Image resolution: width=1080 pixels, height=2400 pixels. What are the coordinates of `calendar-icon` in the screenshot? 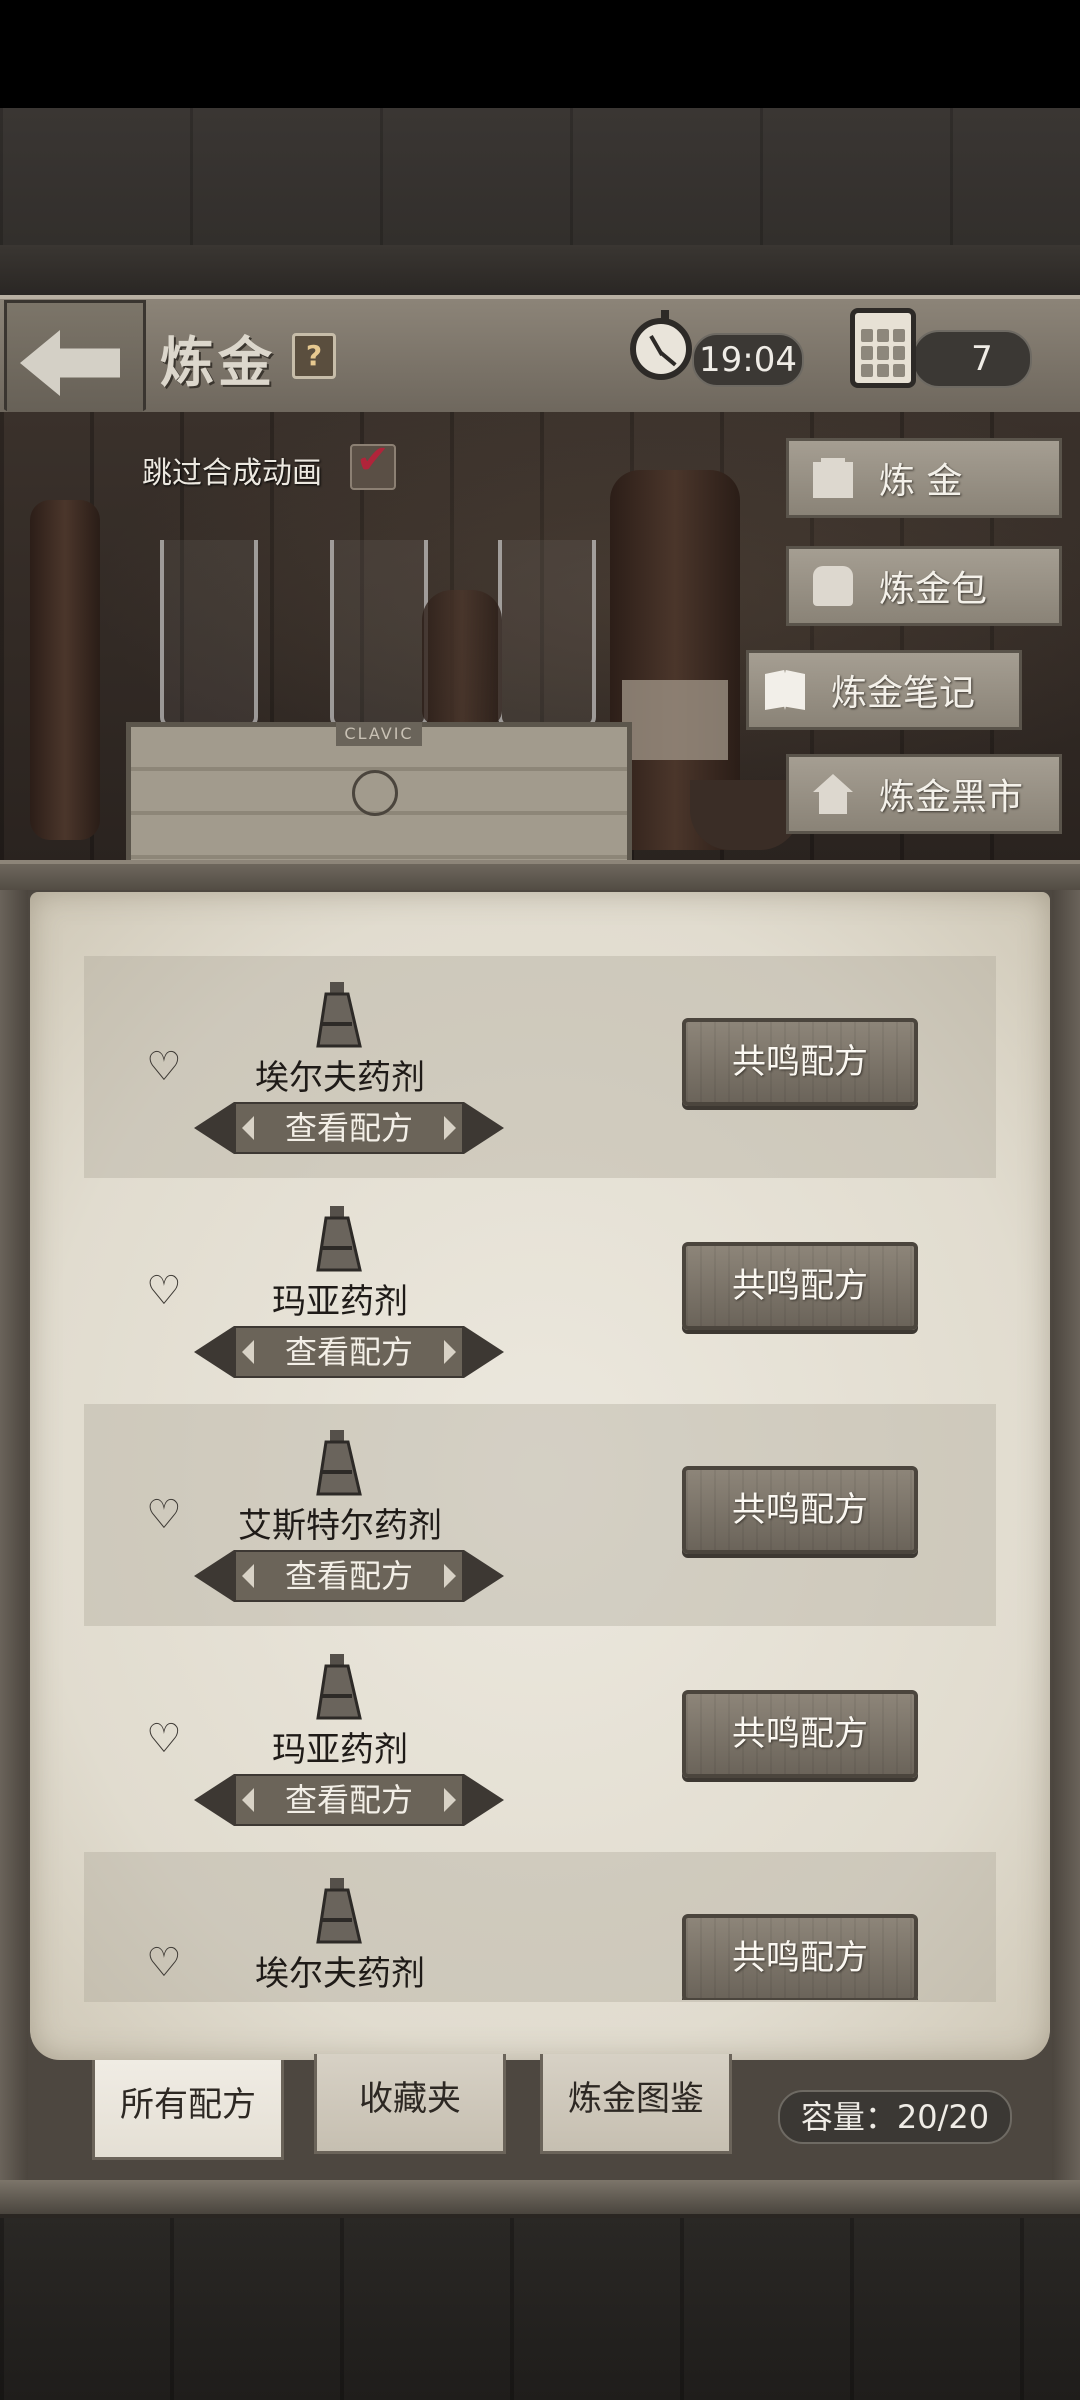 It's located at (883, 348).